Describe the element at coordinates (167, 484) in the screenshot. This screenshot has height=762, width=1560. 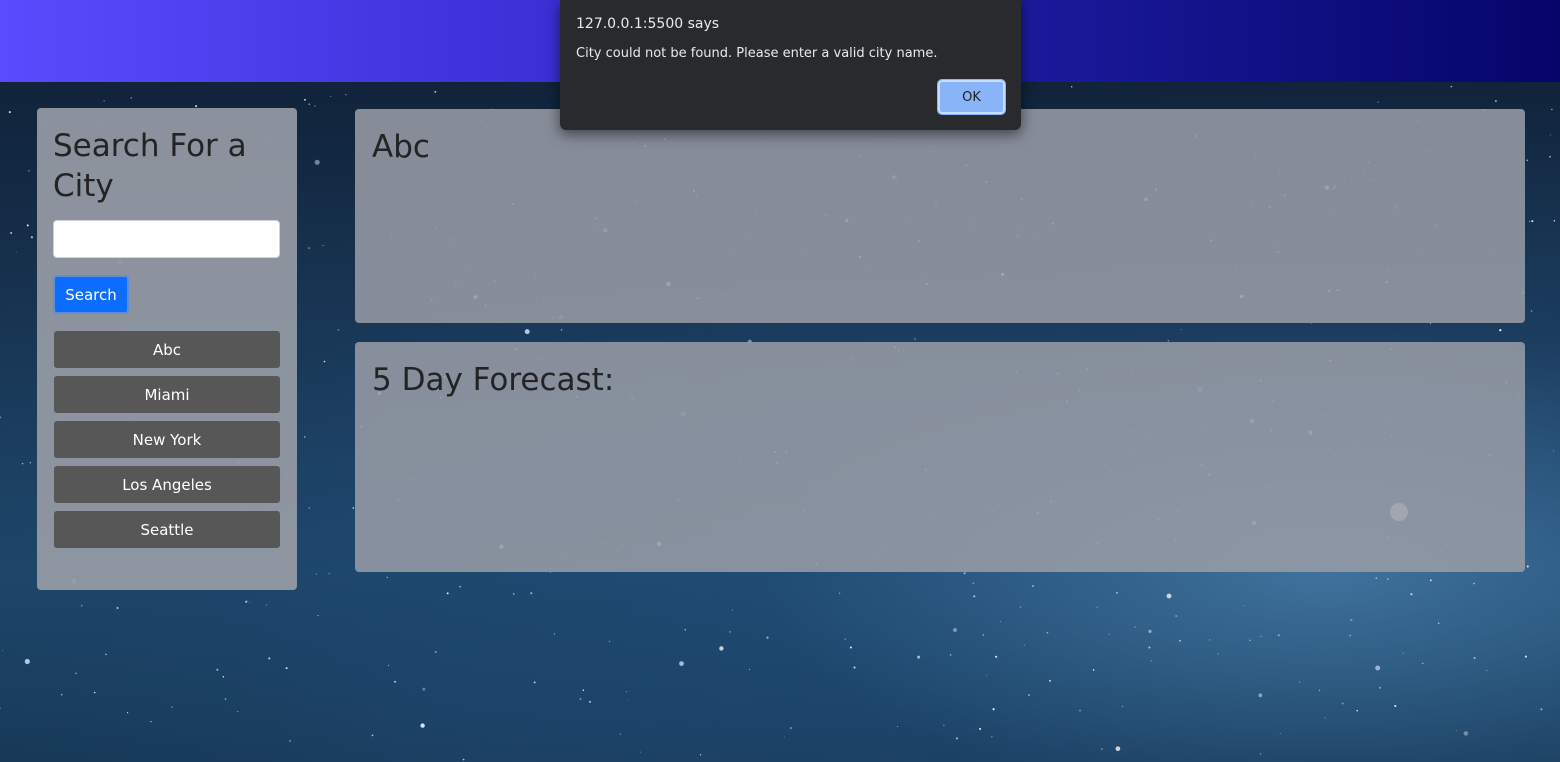
I see `history-item-los-angeles: Los Angeles` at that location.